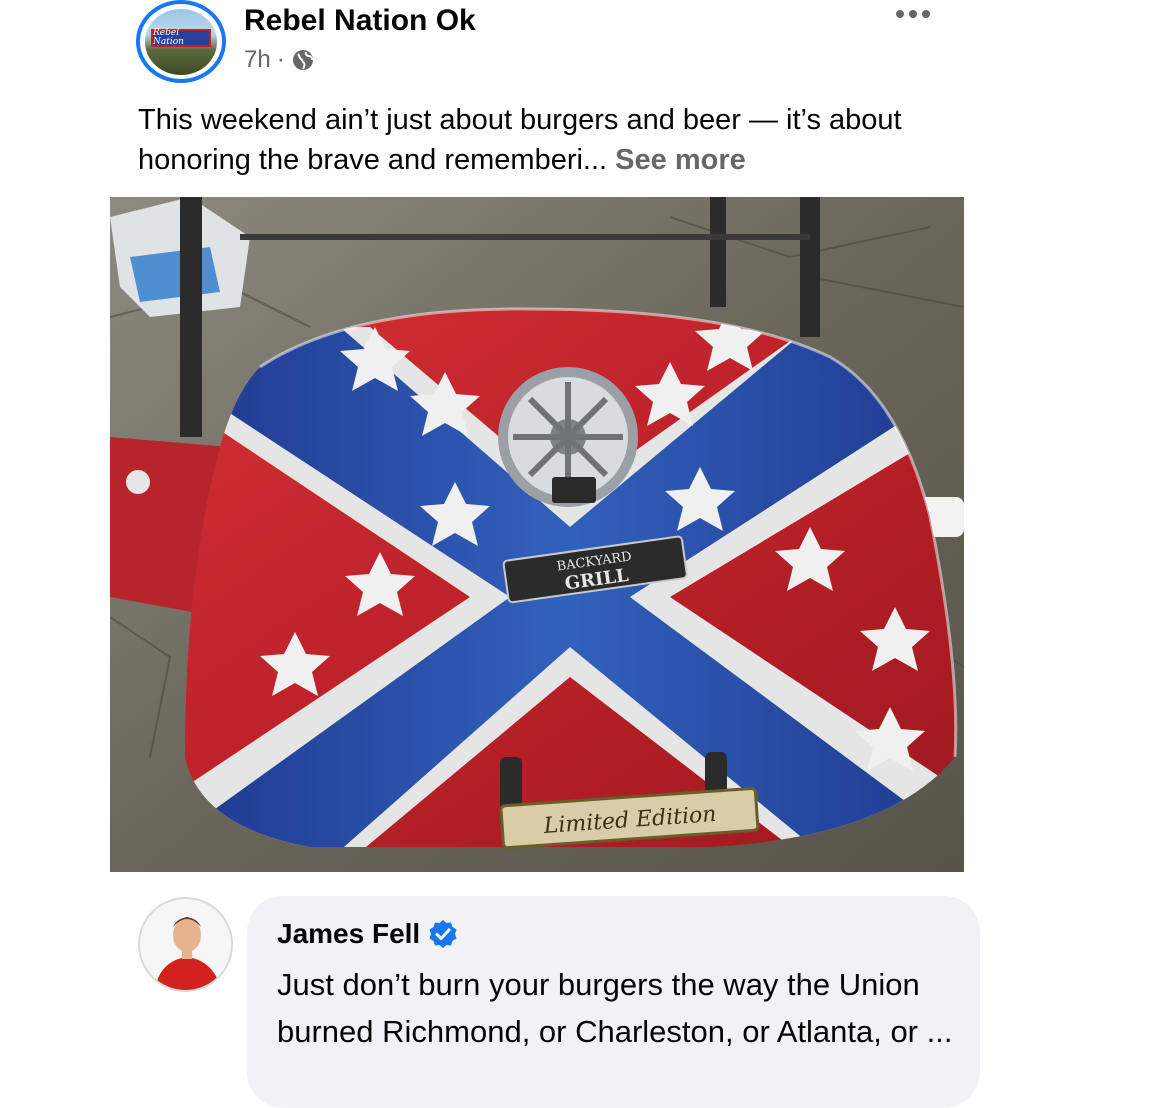 This screenshot has width=1156, height=1108. I want to click on post-time: 7h, so click(257, 60).